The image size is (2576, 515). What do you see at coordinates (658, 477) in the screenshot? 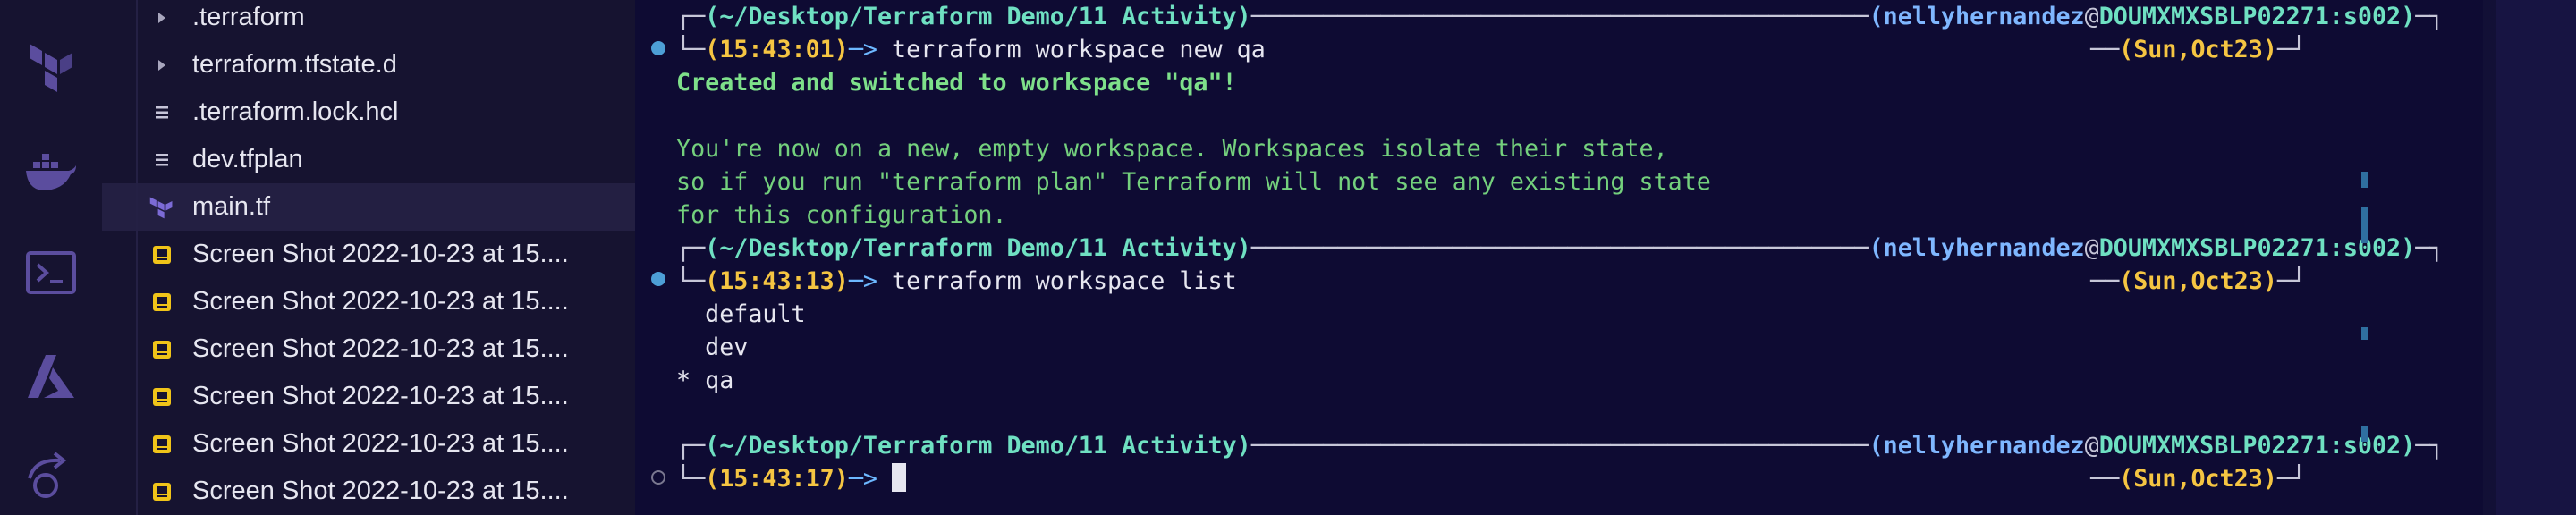
I see `command-pending-decoration` at bounding box center [658, 477].